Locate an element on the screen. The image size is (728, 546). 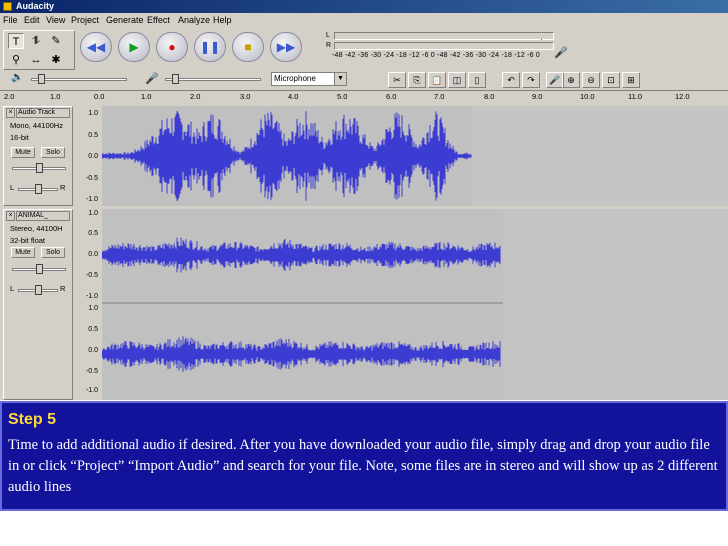
menu-file: File is located at coordinates (10, 20).